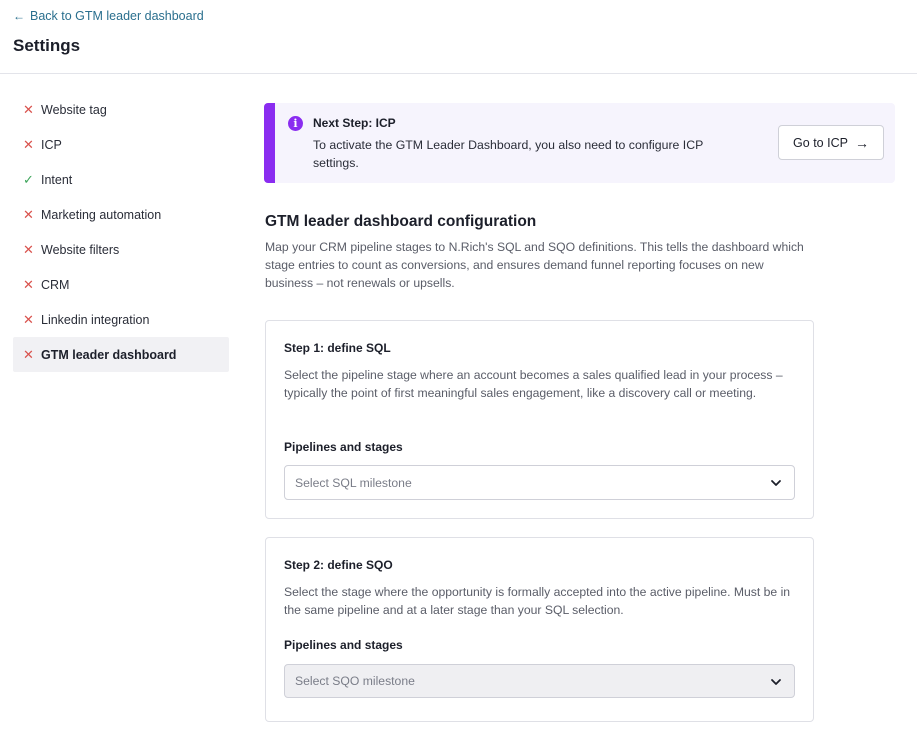 Image resolution: width=917 pixels, height=730 pixels. What do you see at coordinates (295, 123) in the screenshot?
I see `info-icon: i` at bounding box center [295, 123].